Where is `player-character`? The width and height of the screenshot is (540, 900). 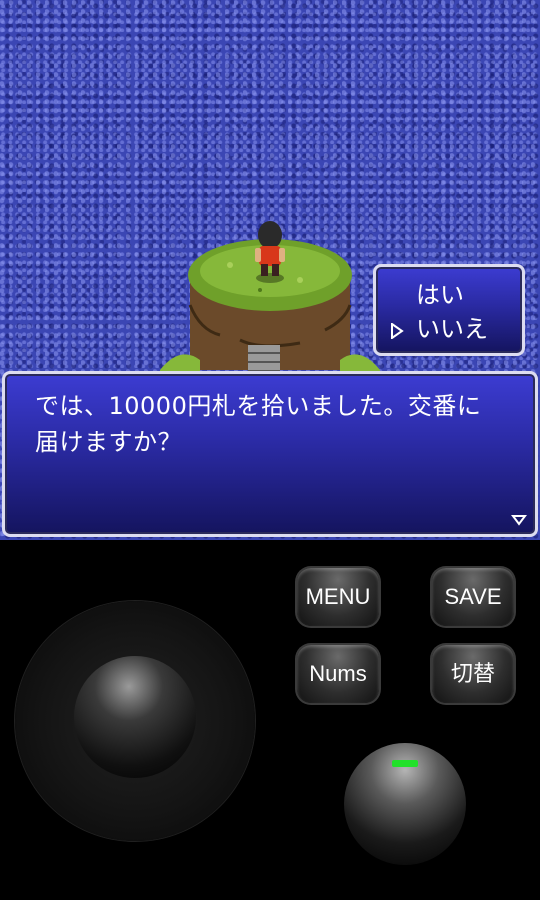
player-character is located at coordinates (270, 252).